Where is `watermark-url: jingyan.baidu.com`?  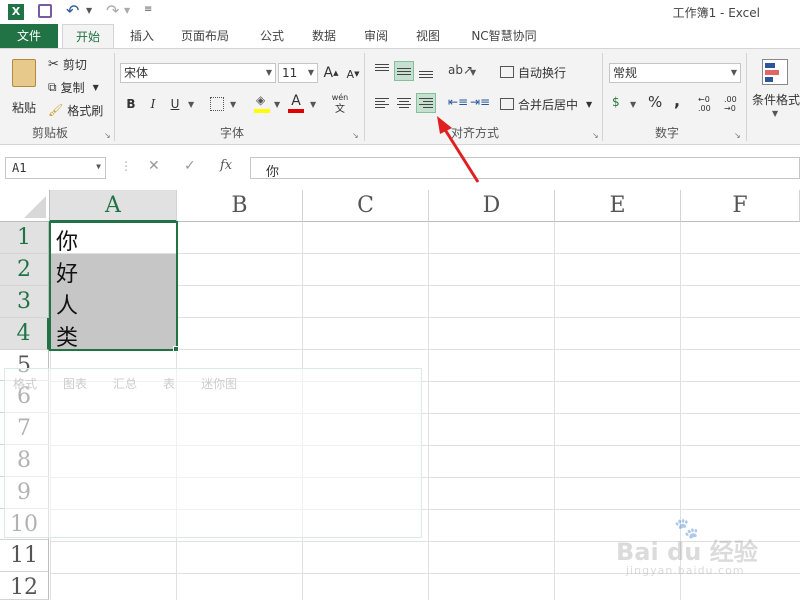 watermark-url: jingyan.baidu.com is located at coordinates (685, 570).